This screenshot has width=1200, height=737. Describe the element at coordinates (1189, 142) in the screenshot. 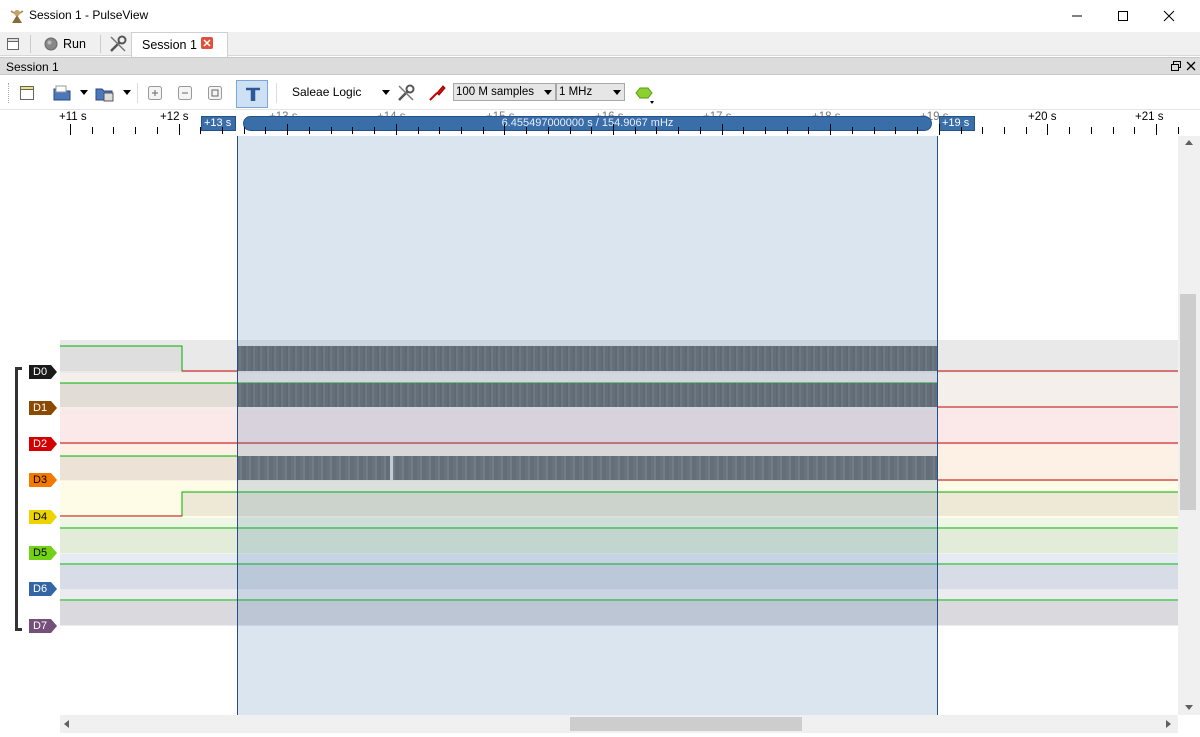

I see `scroll-up-icon` at that location.